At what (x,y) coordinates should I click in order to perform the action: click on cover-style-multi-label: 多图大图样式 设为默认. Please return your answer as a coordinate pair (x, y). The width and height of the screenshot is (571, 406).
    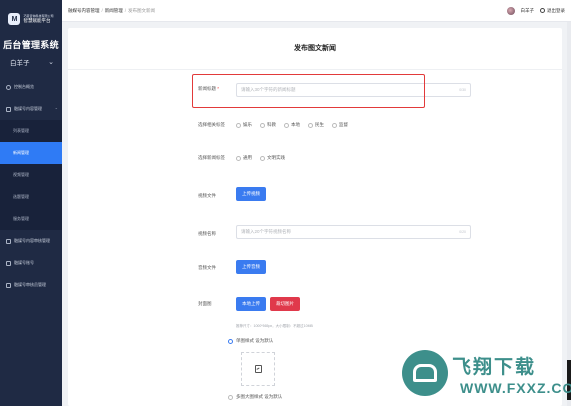
    Looking at the image, I should click on (259, 396).